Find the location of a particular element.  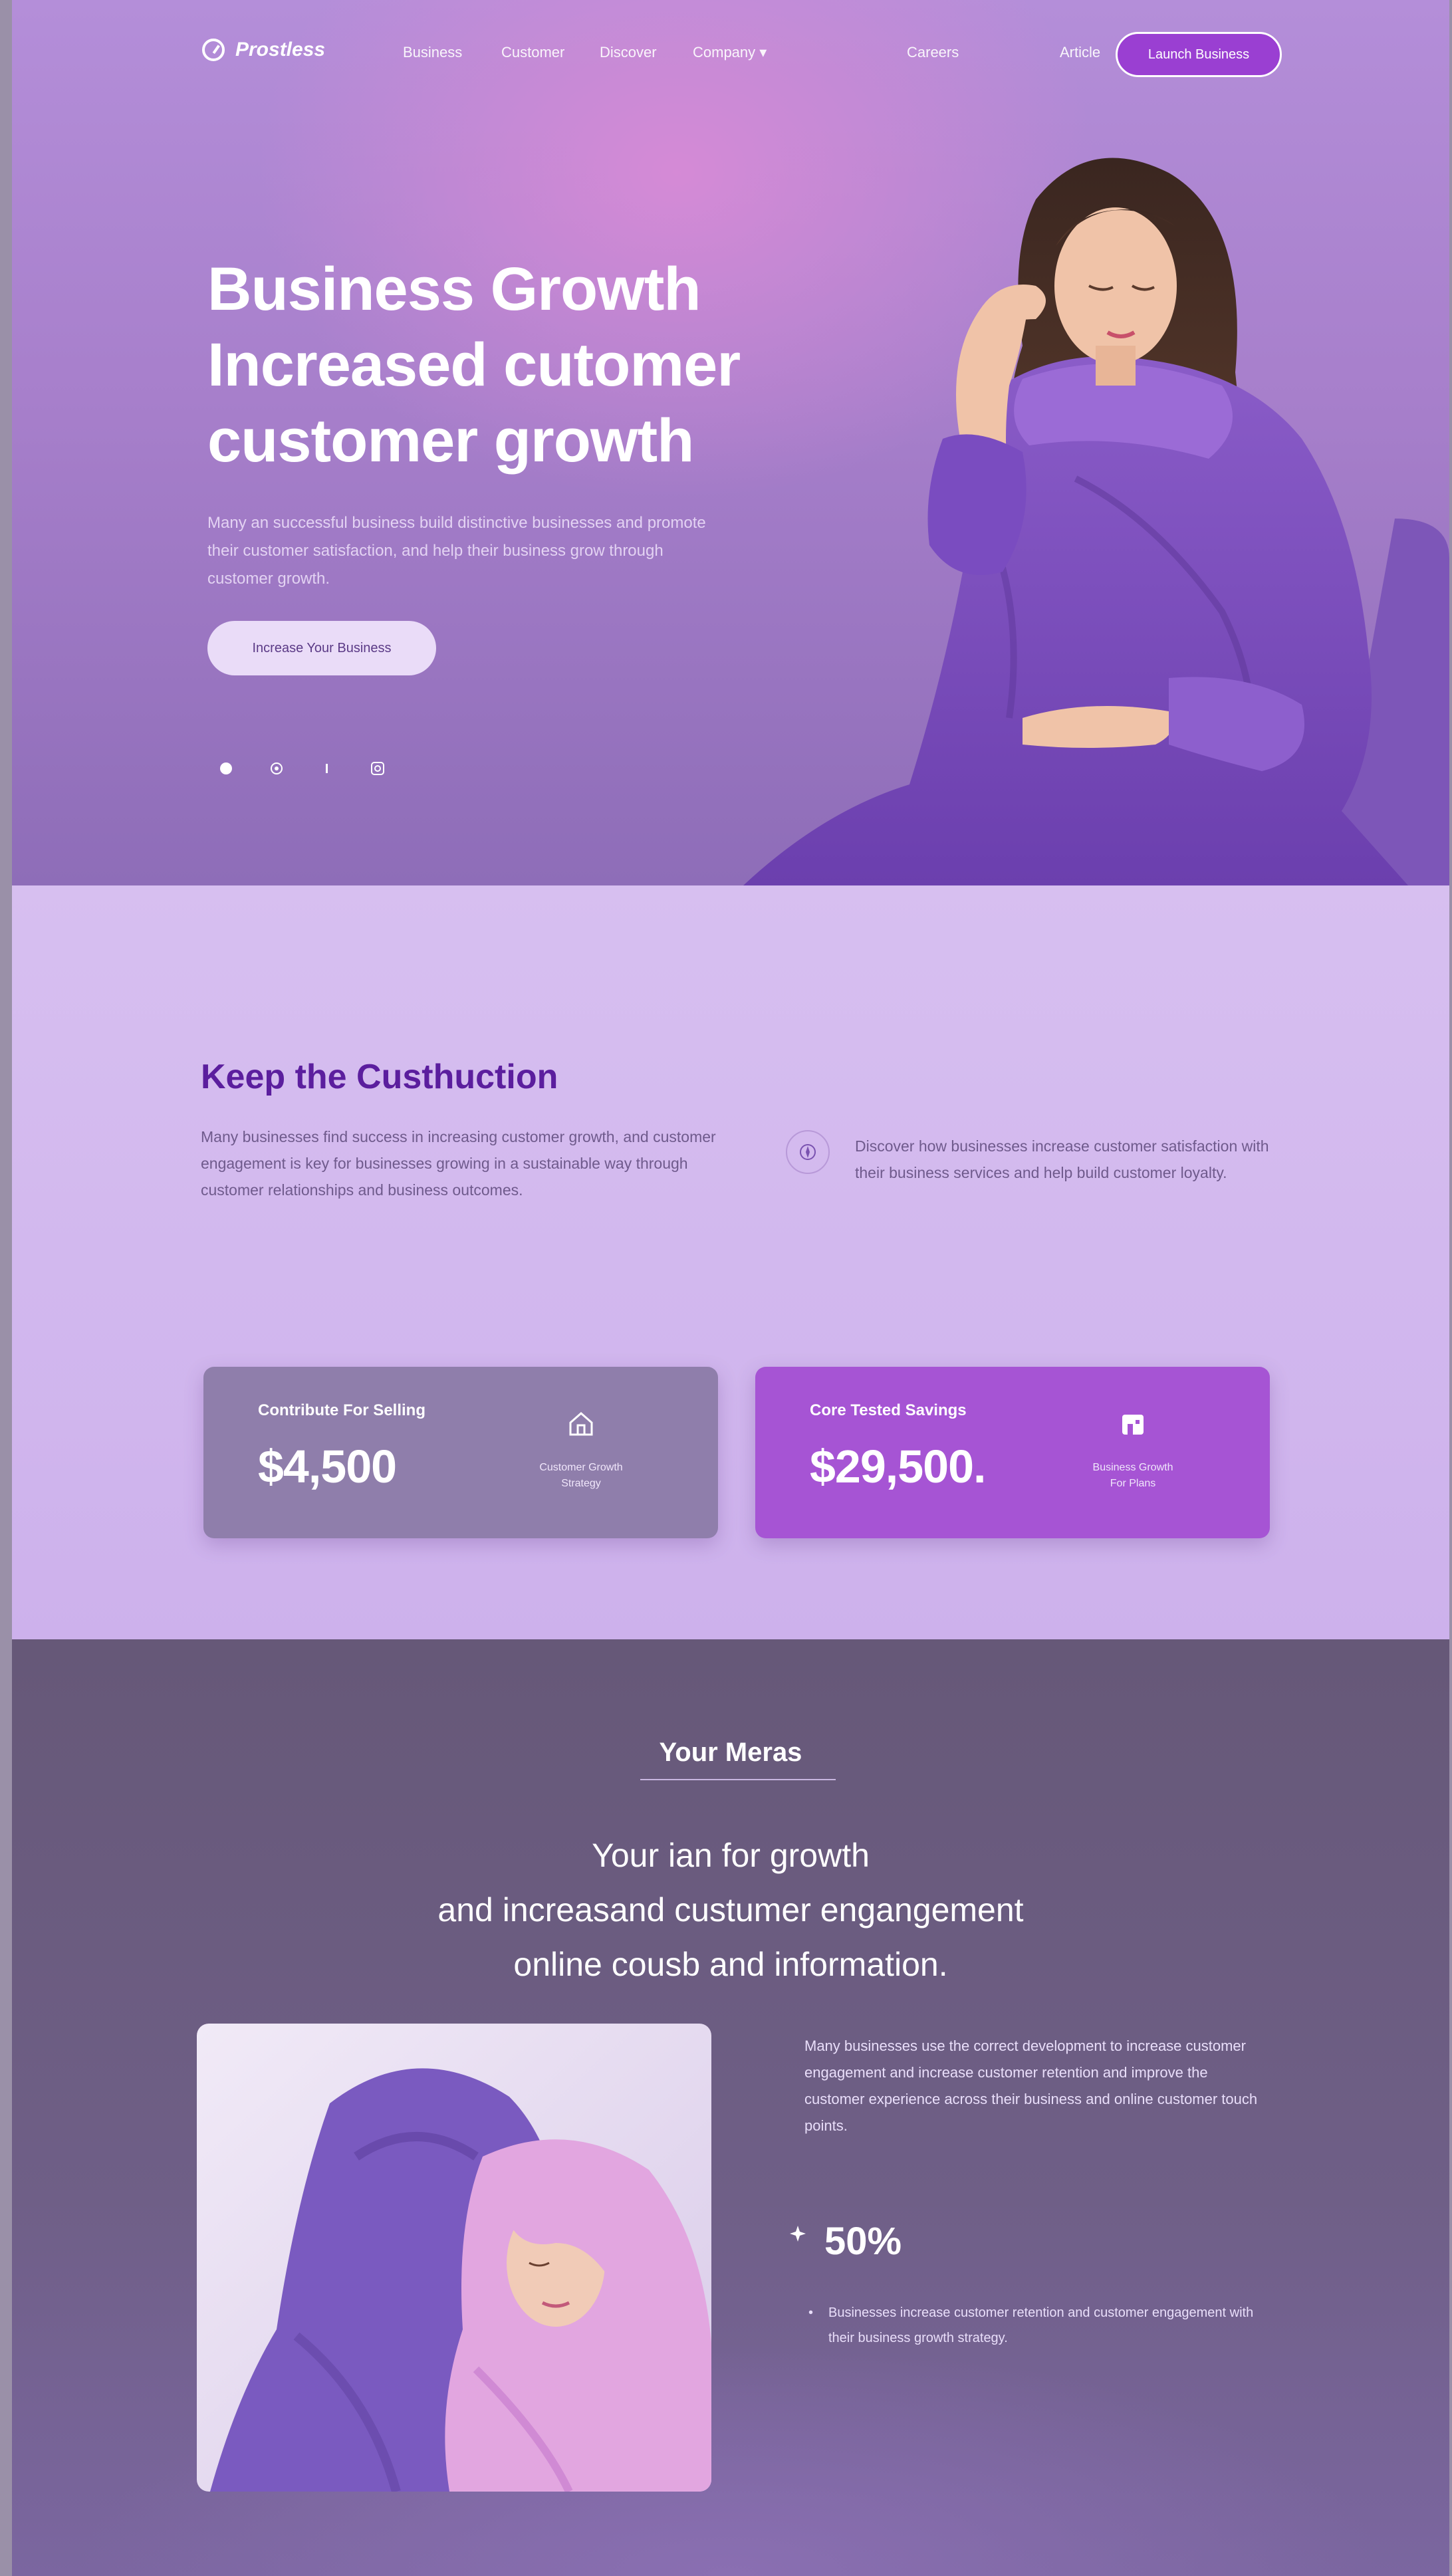

nav-link-article: Article is located at coordinates (1080, 52).